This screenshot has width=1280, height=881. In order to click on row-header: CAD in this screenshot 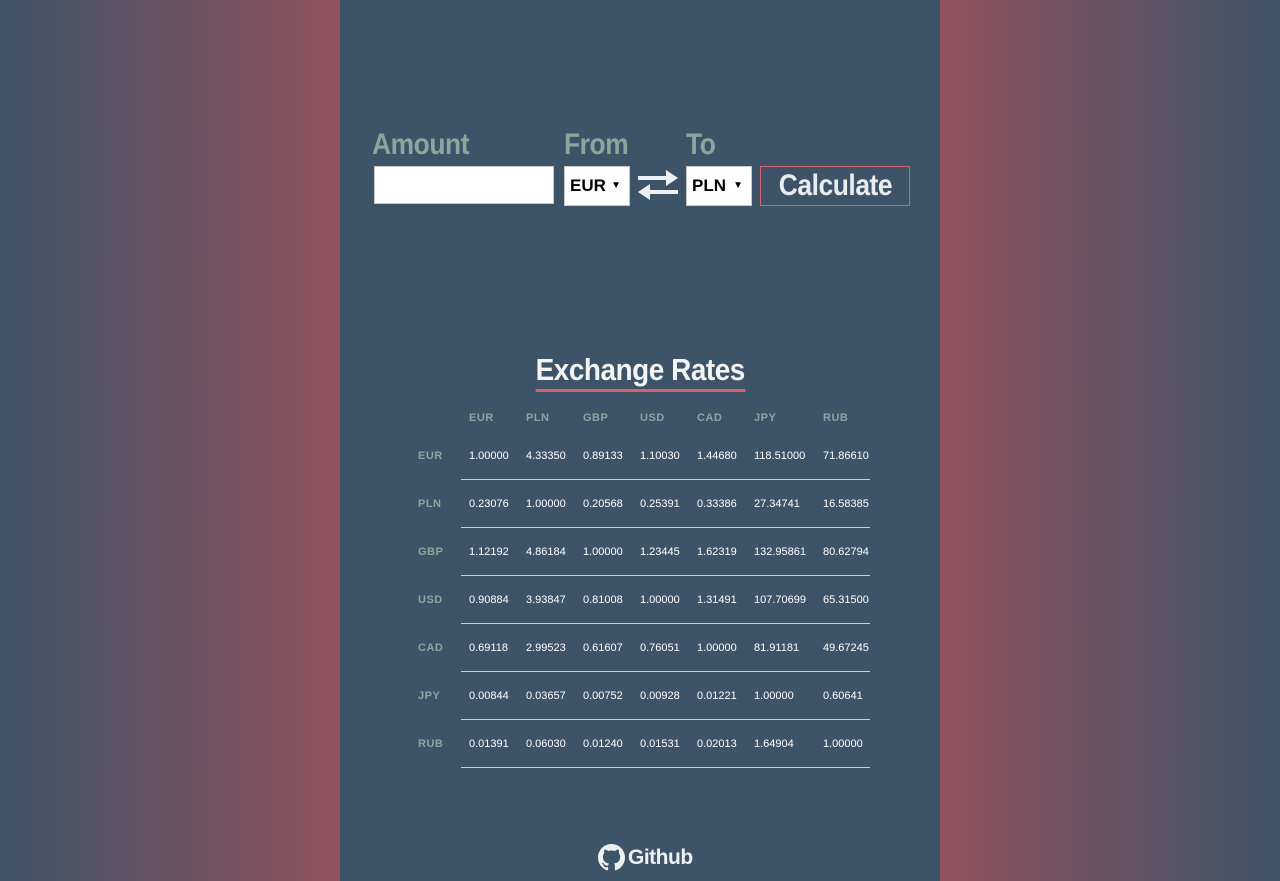, I will do `click(431, 647)`.